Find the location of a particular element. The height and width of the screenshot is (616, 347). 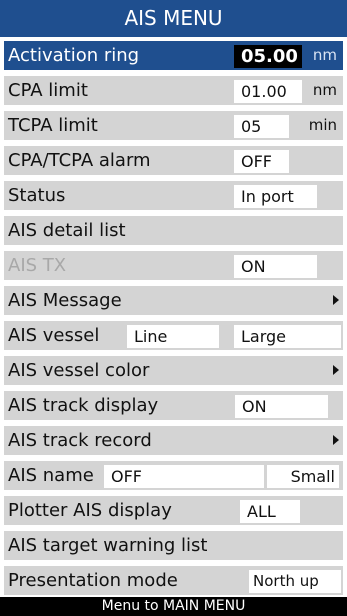

ais-vessel-label: AIS vessel is located at coordinates (54, 335).